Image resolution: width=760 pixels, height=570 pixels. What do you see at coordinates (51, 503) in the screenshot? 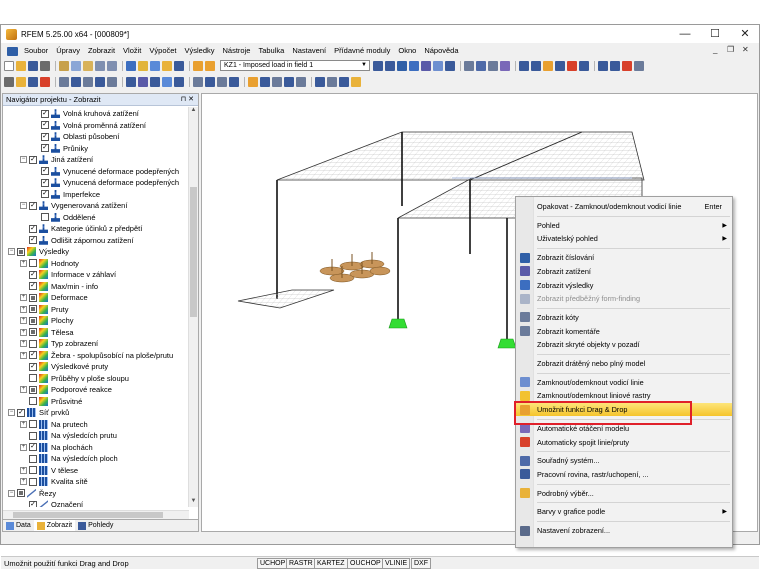
I see `tree-item: ✓ Označení` at bounding box center [51, 503].